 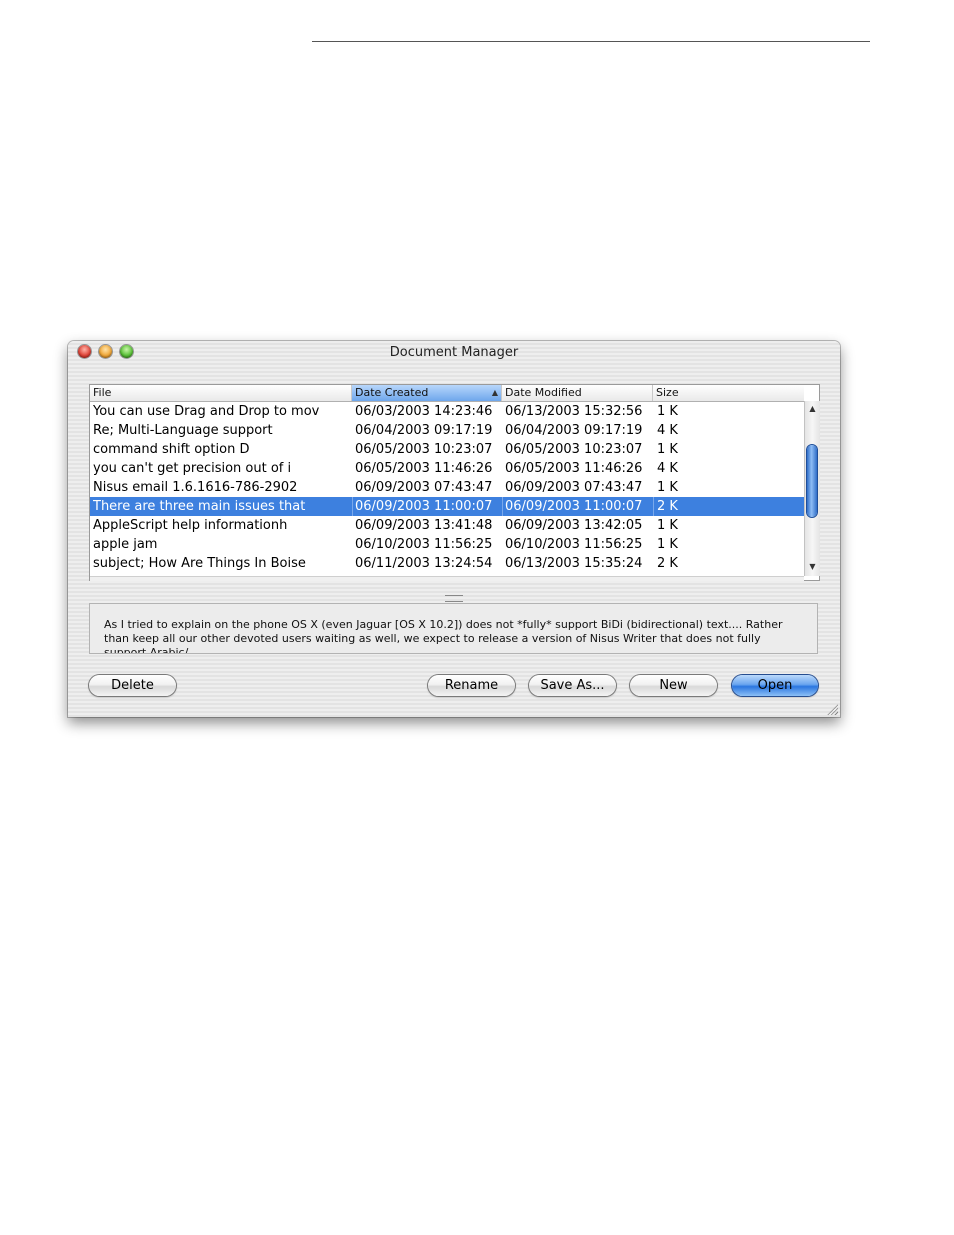 What do you see at coordinates (494, 392) in the screenshot?
I see `sort-ascending-icon: ▲` at bounding box center [494, 392].